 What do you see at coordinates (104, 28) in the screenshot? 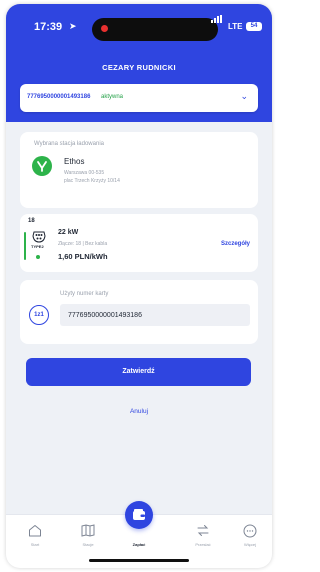
I see `recording-indicator-icon` at bounding box center [104, 28].